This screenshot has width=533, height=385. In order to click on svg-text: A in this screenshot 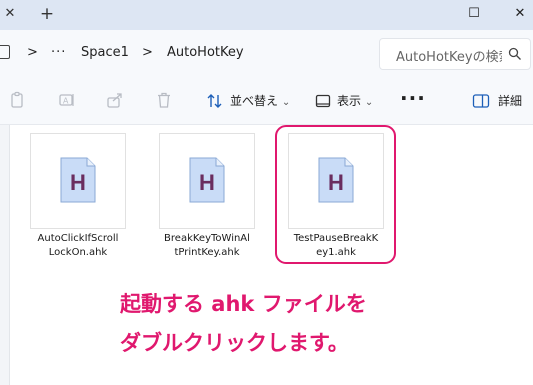, I will do `click(66, 101)`.